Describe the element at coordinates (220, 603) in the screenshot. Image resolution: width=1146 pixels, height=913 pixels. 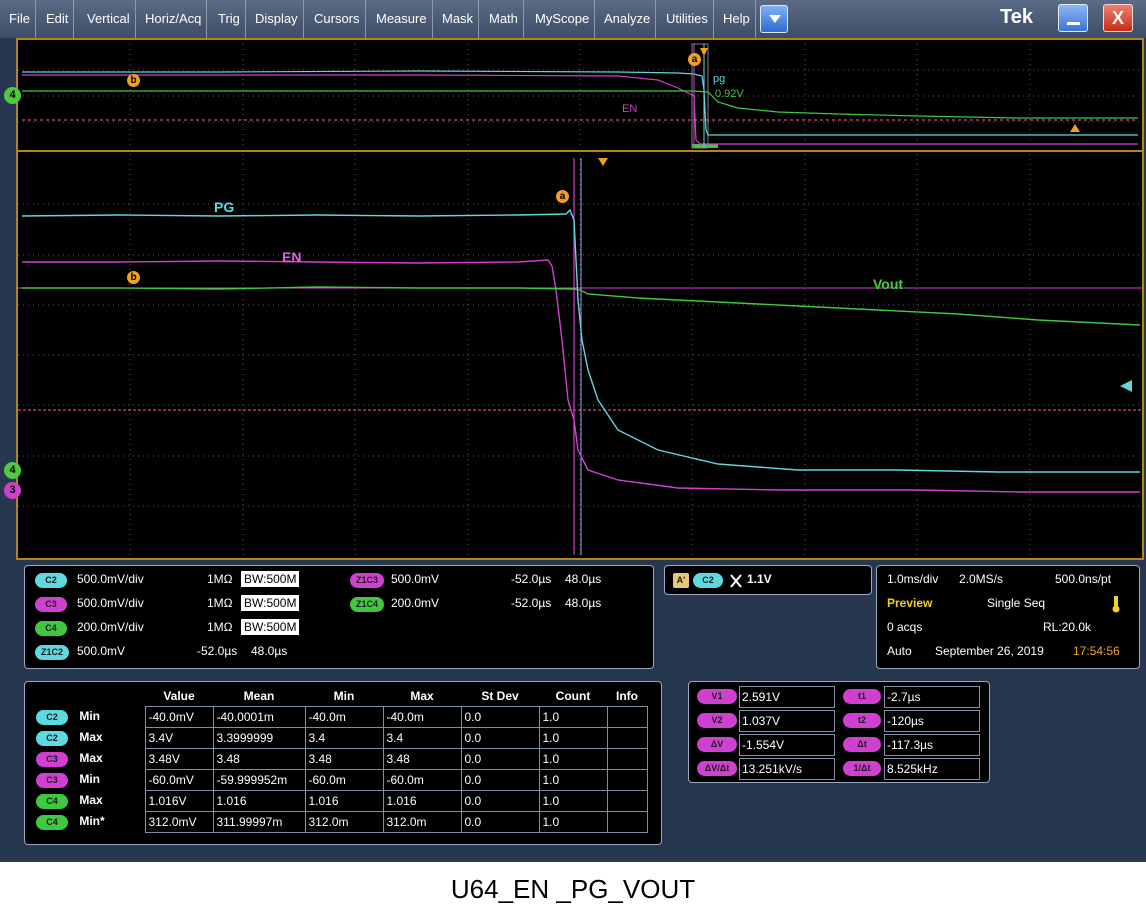
I see `ch3-impedance: 1MΩ` at that location.